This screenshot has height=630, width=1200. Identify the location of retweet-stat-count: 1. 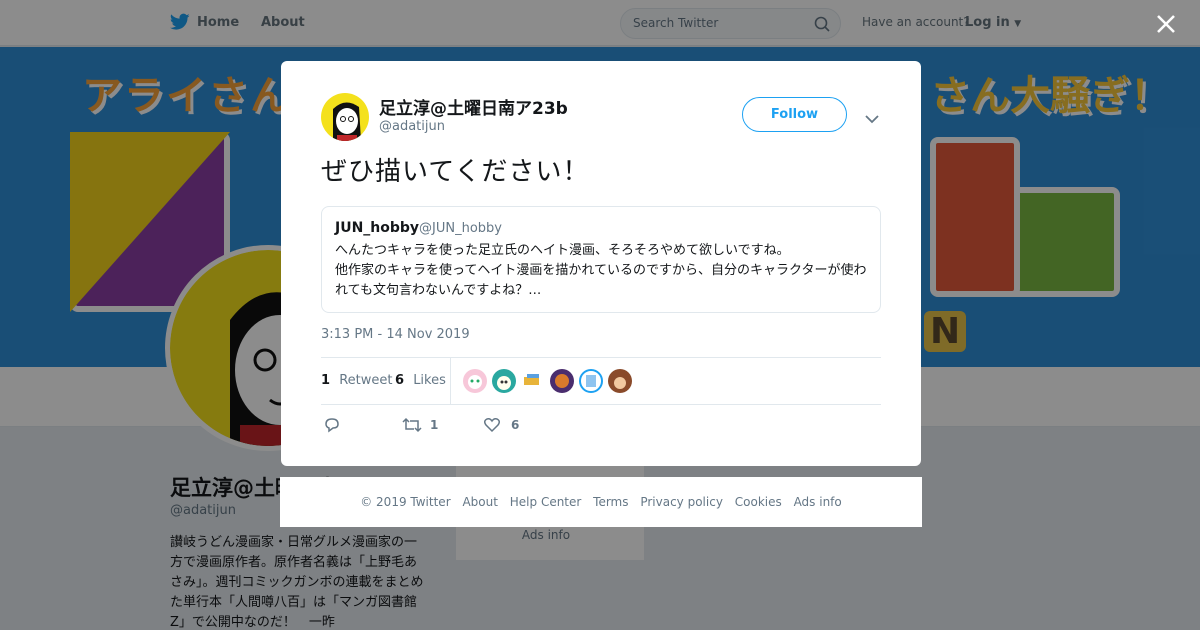
(326, 380).